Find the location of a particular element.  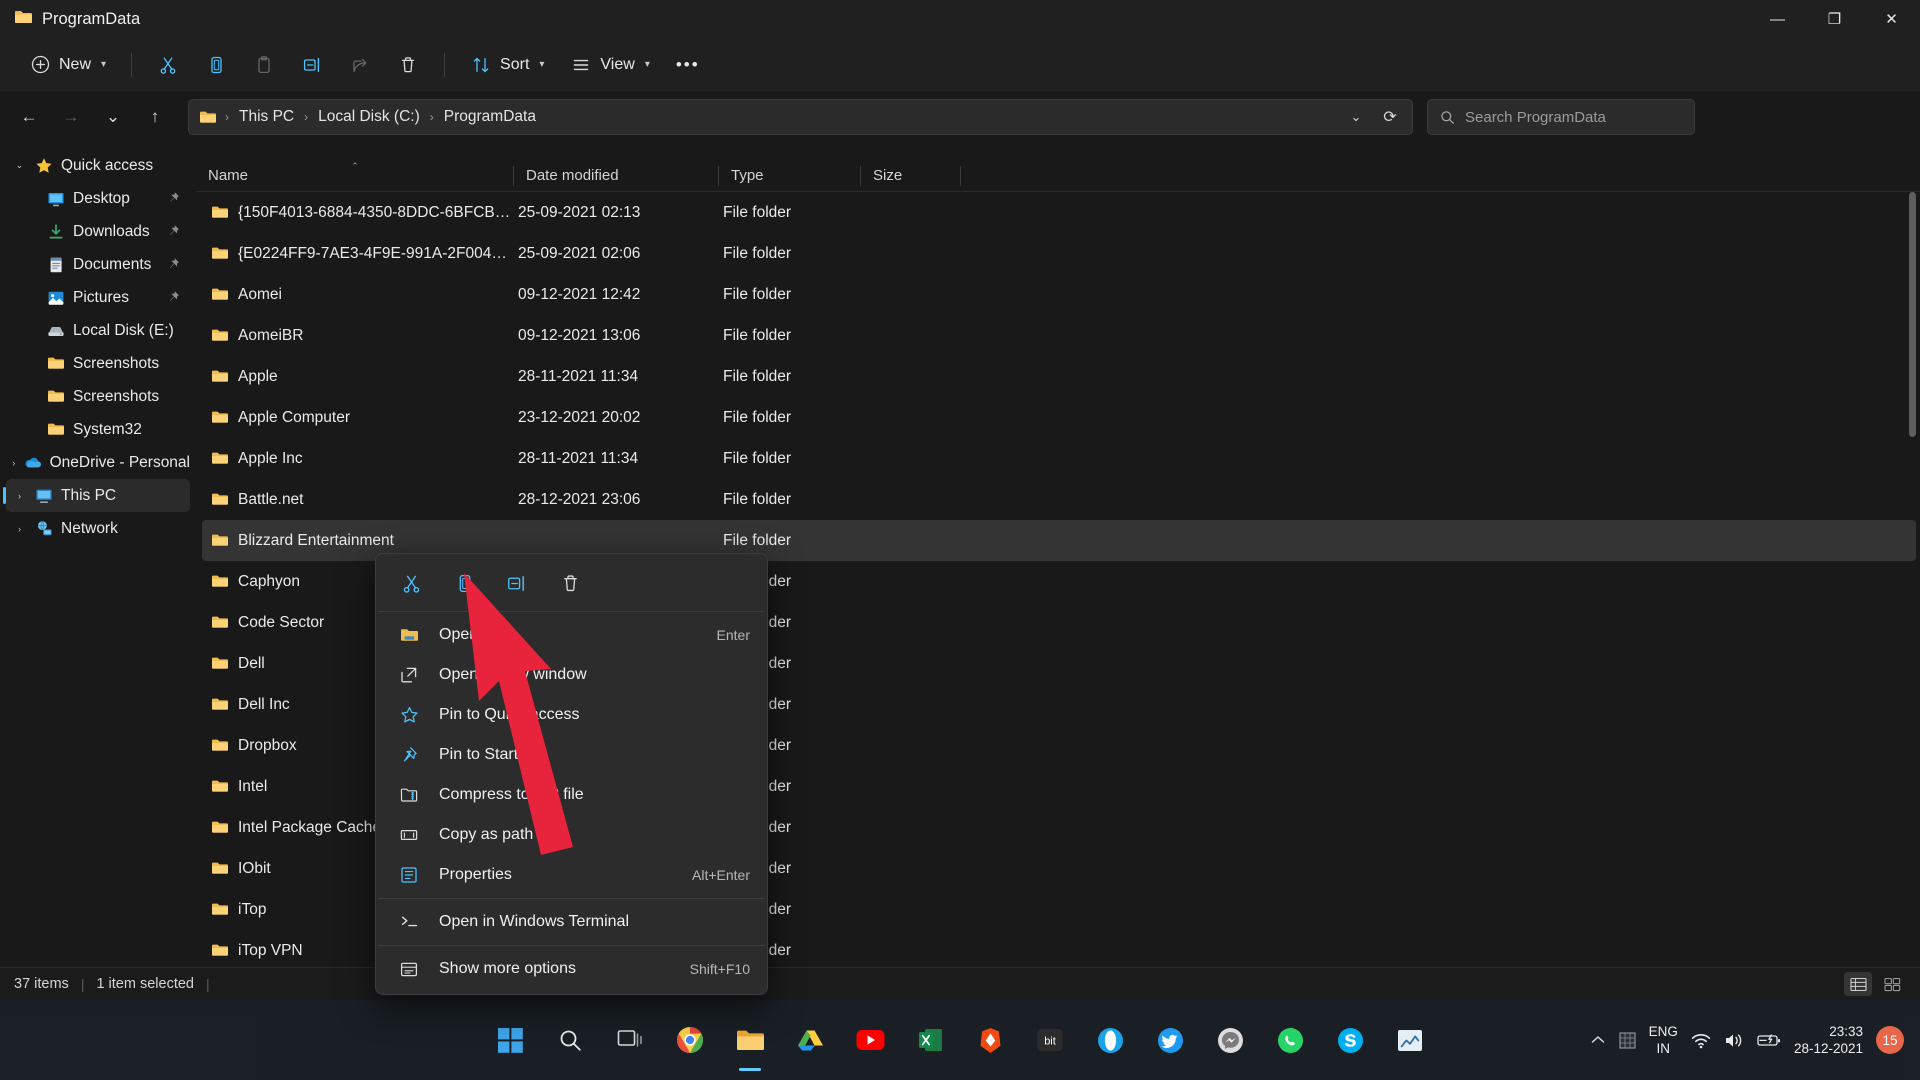

paste-button is located at coordinates (264, 65).